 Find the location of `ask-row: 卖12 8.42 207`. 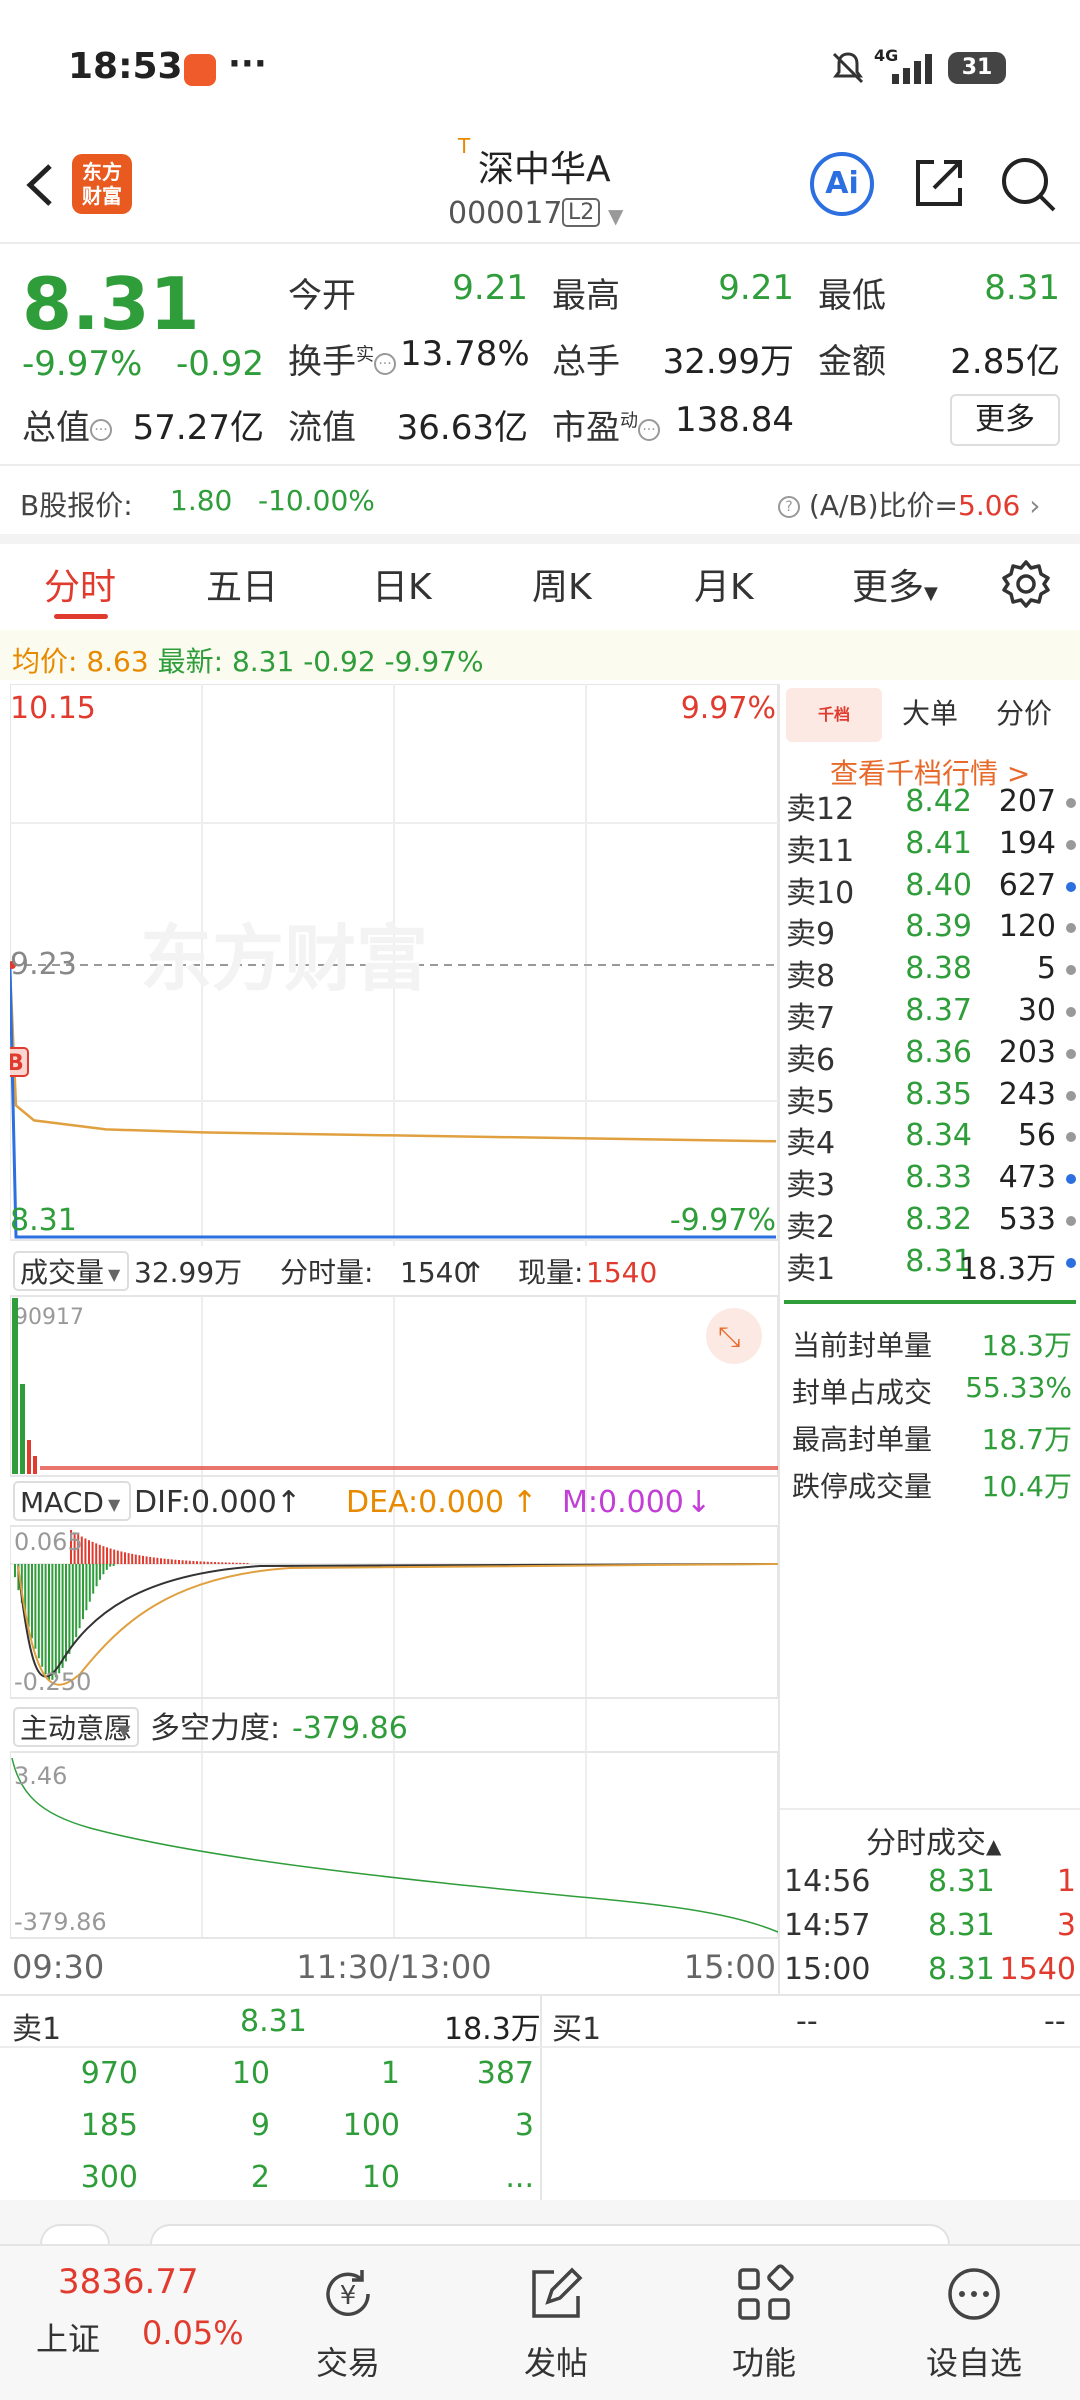

ask-row: 卖12 8.42 207 is located at coordinates (931, 805).